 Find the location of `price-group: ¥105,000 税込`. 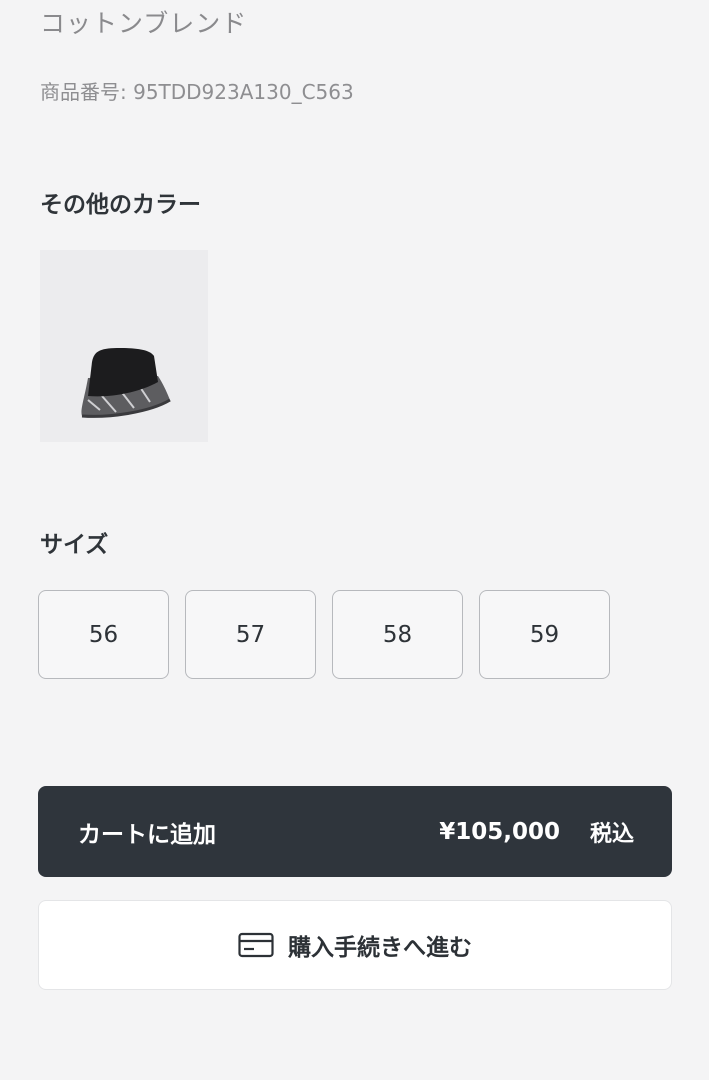

price-group: ¥105,000 税込 is located at coordinates (536, 832).